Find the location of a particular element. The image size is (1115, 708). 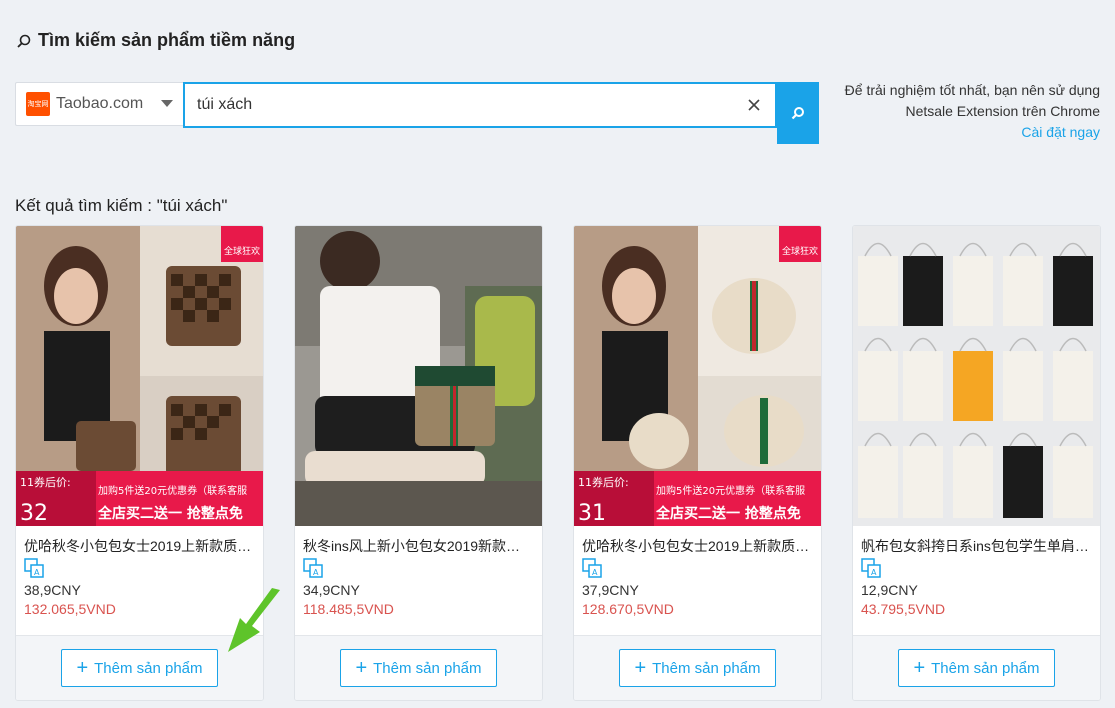

page-title: Tìm kiếm sản phẩm tiềm năng is located at coordinates (167, 40).